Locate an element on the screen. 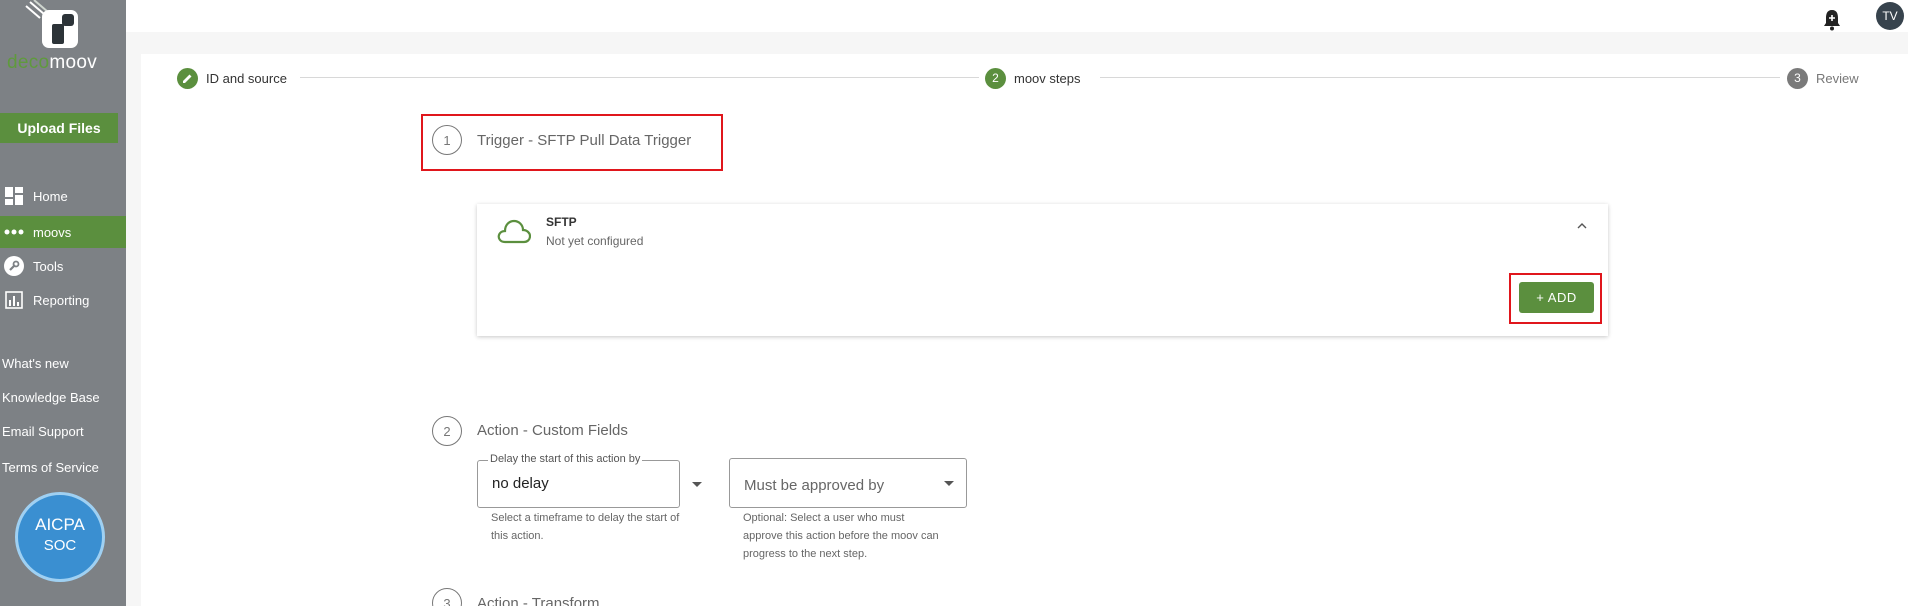 Image resolution: width=1908 pixels, height=606 pixels. badge-line1: AICPA is located at coordinates (60, 524).